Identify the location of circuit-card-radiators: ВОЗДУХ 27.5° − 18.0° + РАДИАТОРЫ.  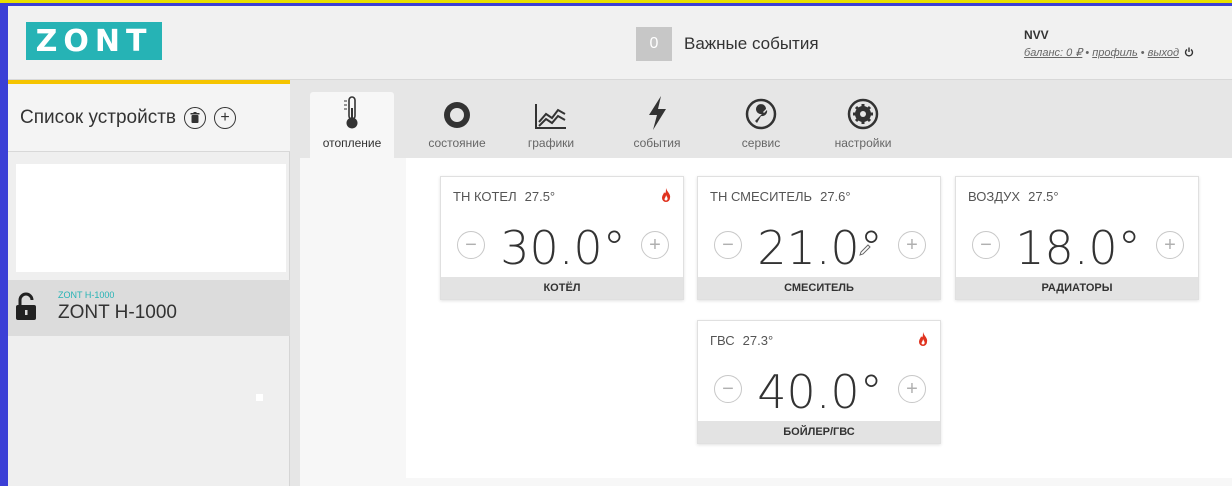
(1077, 238).